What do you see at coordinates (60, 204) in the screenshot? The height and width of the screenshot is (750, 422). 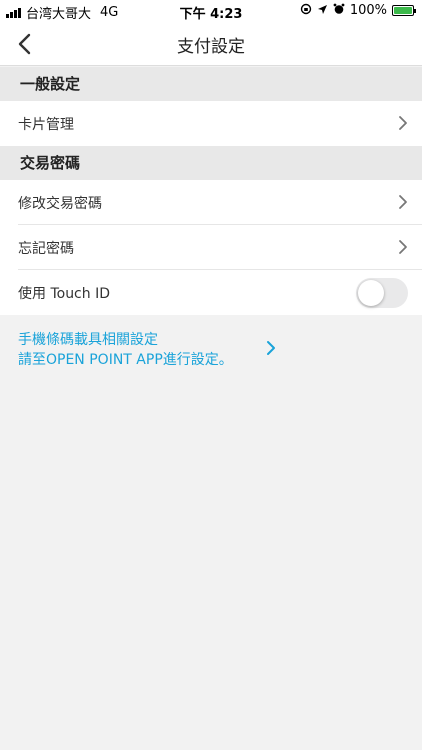 I see `change-password-label: 修改交易密碼` at bounding box center [60, 204].